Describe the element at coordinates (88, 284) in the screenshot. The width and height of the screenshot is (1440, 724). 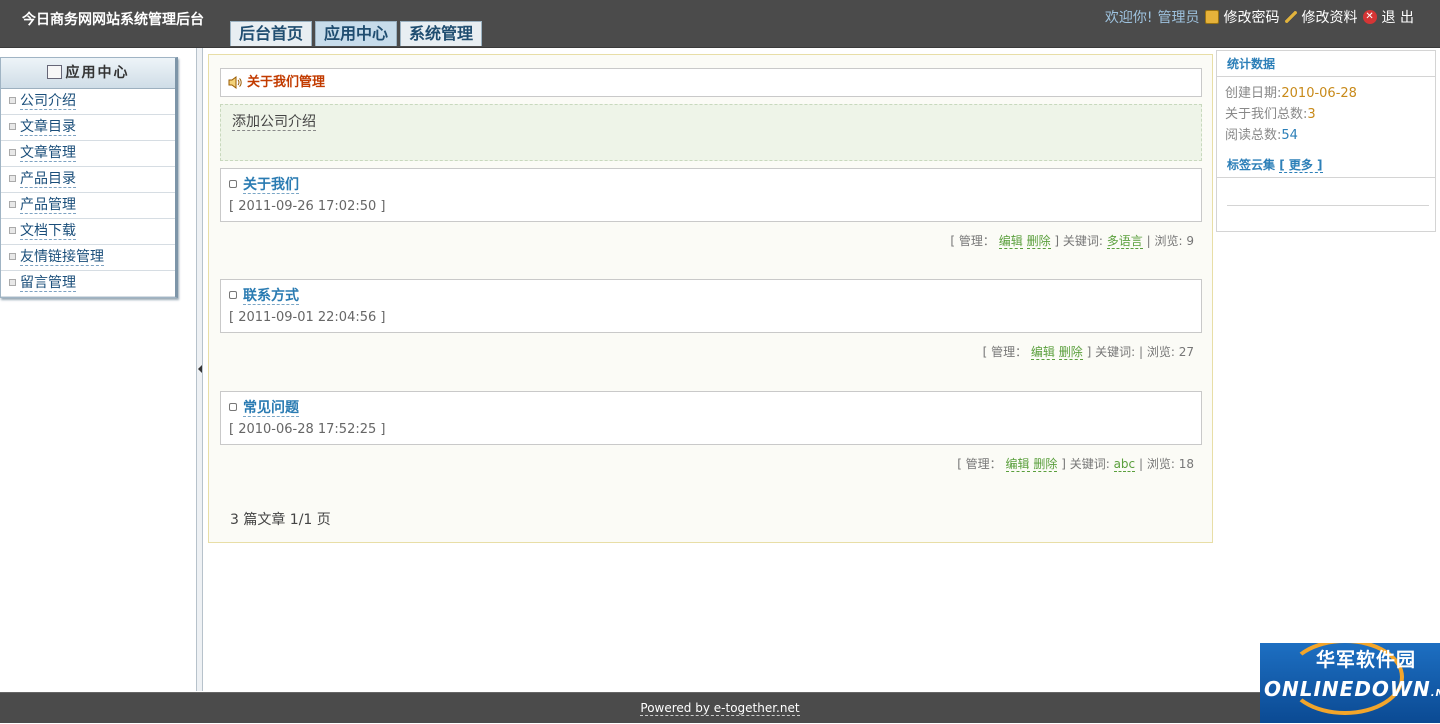
I see `sidebar-item-messages: 留言管理` at that location.